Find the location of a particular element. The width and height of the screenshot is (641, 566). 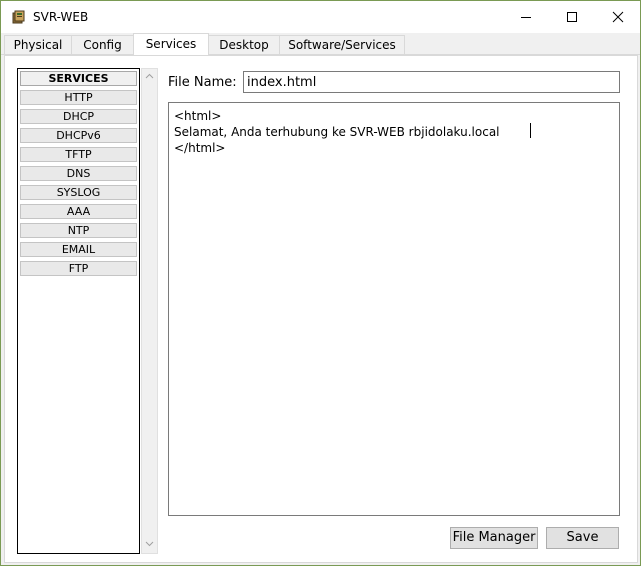

editor-line: <html> is located at coordinates (198, 116).